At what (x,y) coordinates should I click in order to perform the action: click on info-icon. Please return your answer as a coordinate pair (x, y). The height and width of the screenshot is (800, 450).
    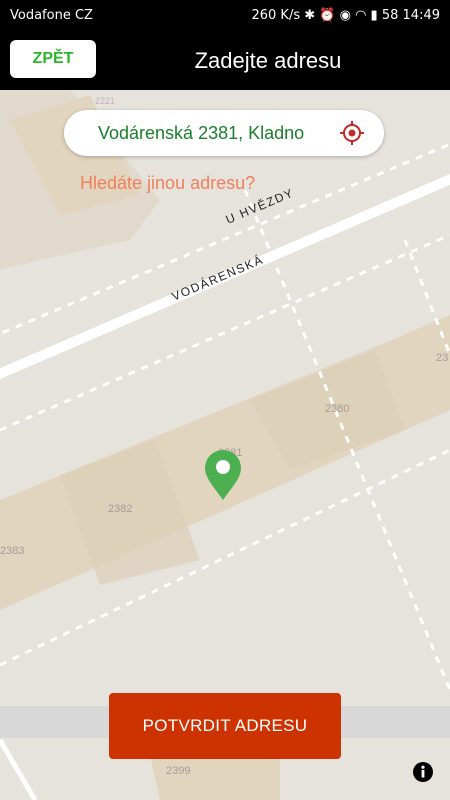
    Looking at the image, I should click on (423, 772).